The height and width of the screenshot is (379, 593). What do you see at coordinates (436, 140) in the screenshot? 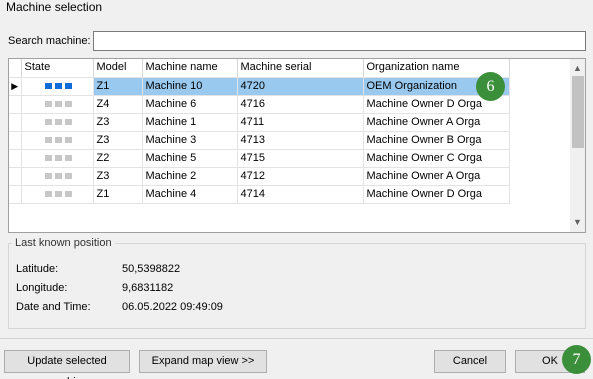
I see `organization-name-cell: Machine Owner B Orga` at bounding box center [436, 140].